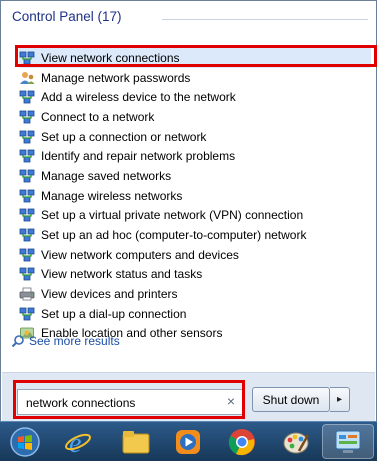 The height and width of the screenshot is (461, 377). Describe the element at coordinates (138, 156) in the screenshot. I see `result-item-label: Identify and repair network problems` at that location.